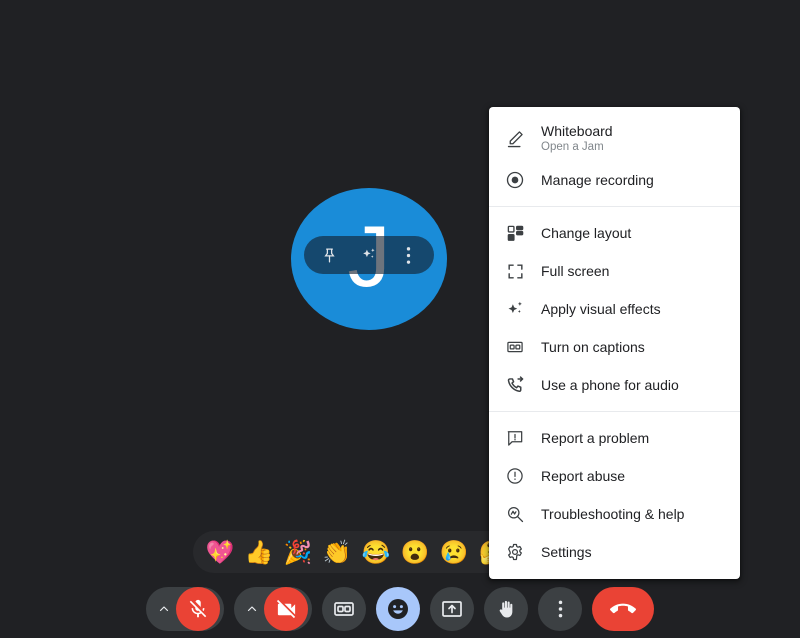 The width and height of the screenshot is (800, 638). I want to click on participant-tile: J, so click(369, 259).